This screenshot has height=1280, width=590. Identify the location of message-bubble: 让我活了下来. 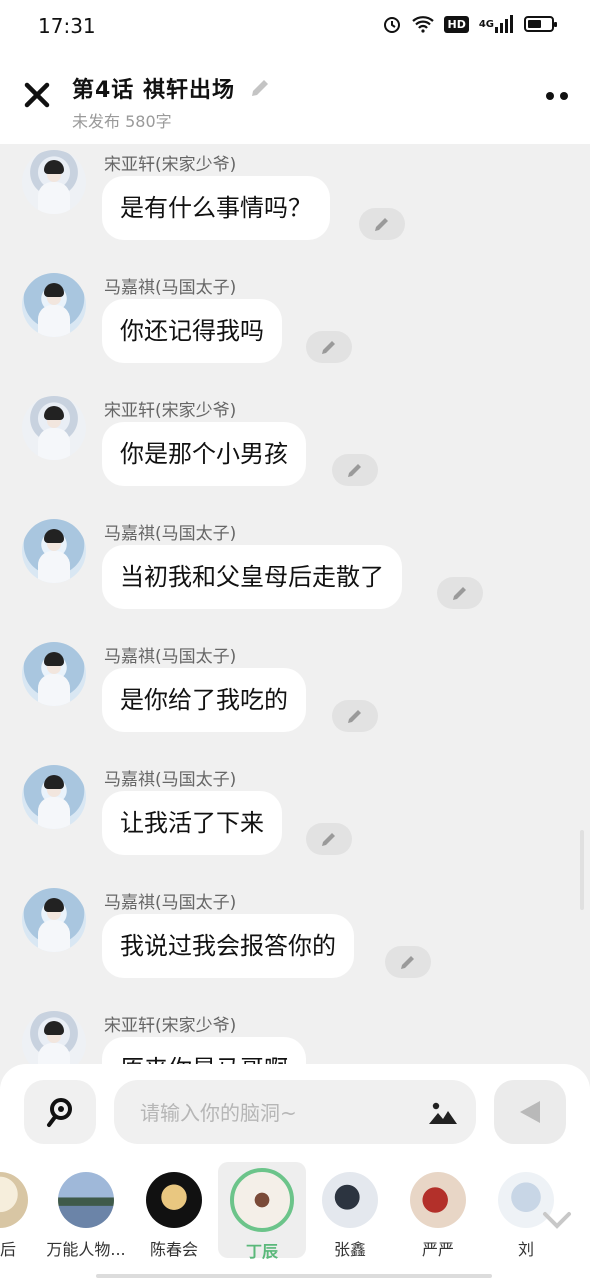
(192, 823).